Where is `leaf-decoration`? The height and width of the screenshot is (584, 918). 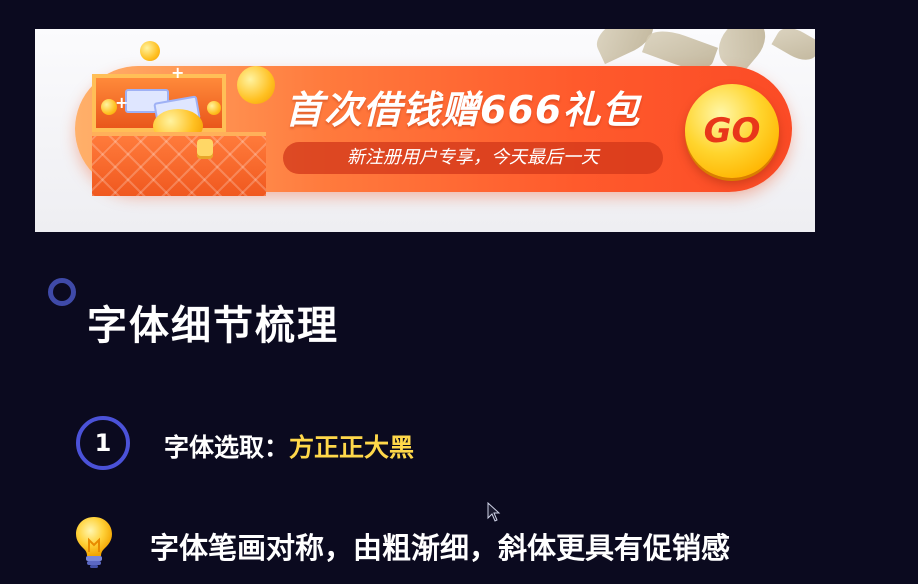 leaf-decoration is located at coordinates (793, 48).